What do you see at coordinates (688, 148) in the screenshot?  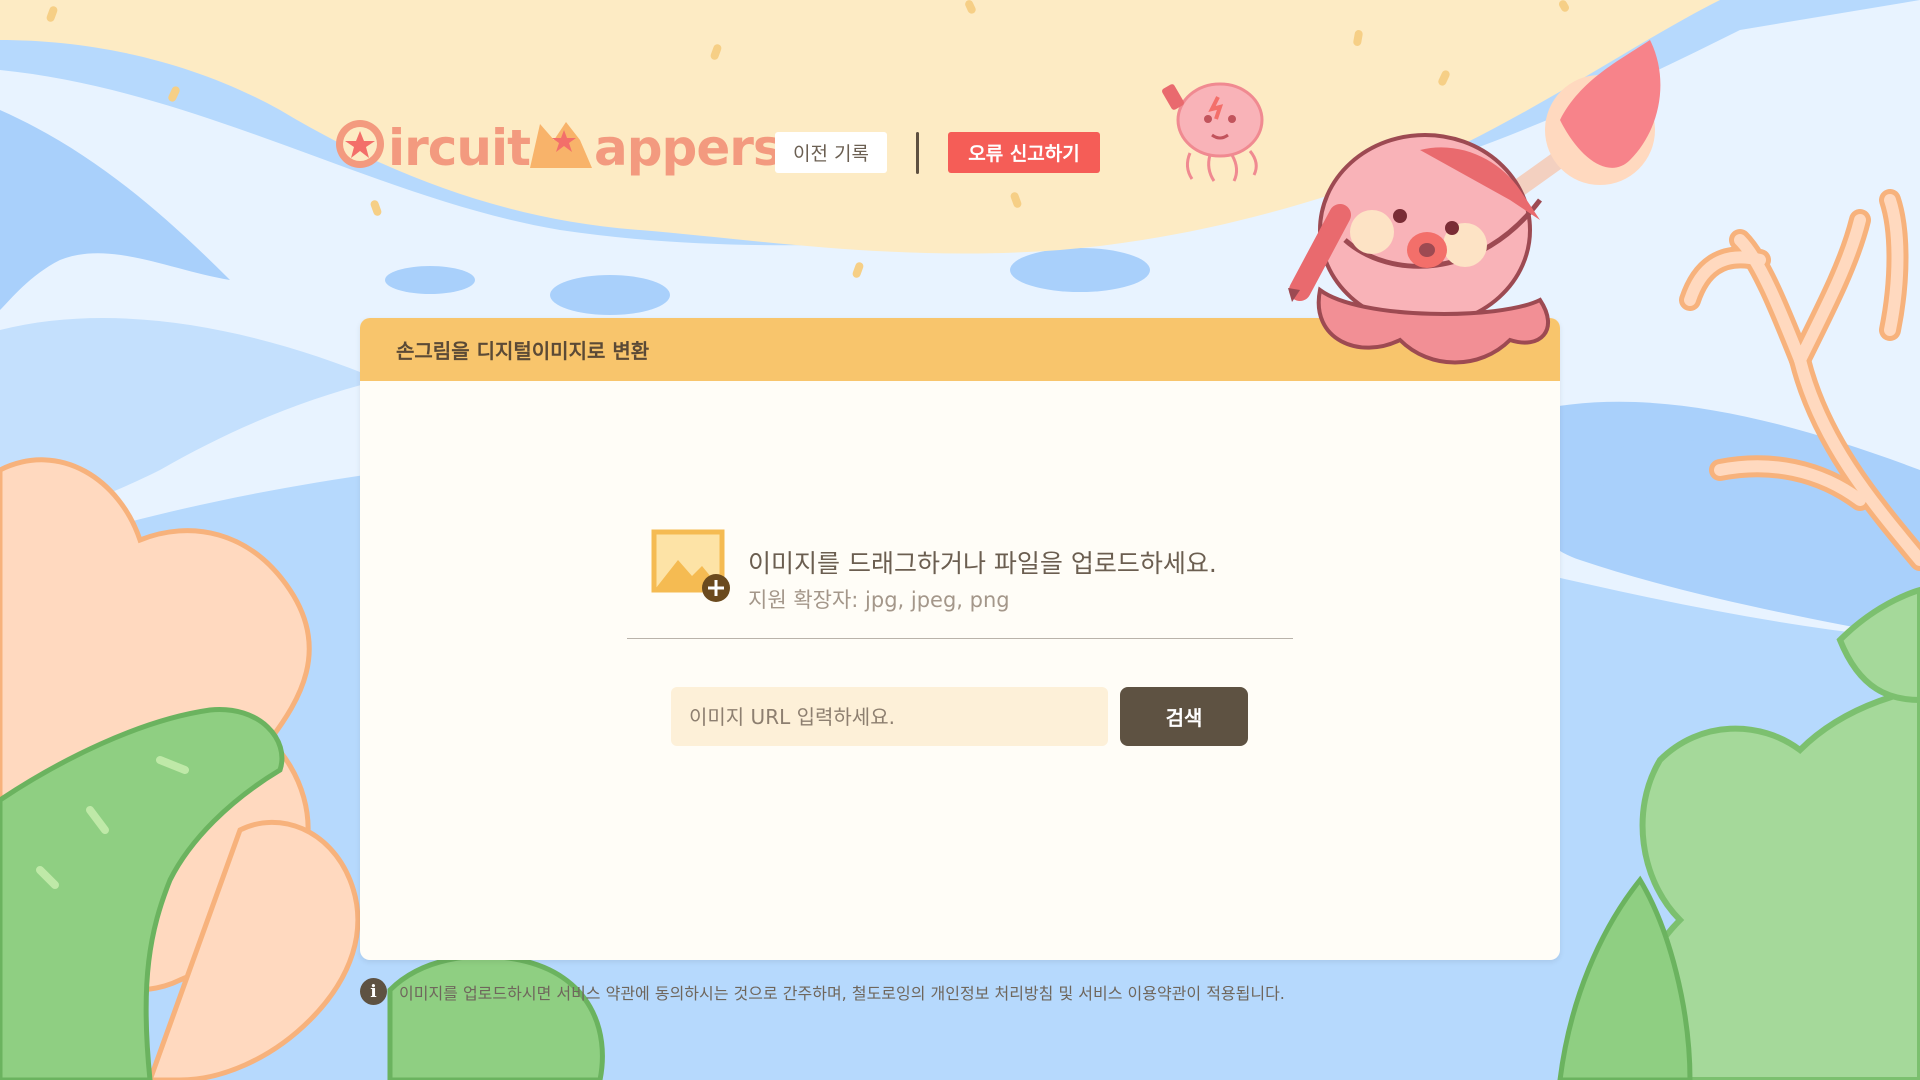 I see `logo-word-mappers: appers` at bounding box center [688, 148].